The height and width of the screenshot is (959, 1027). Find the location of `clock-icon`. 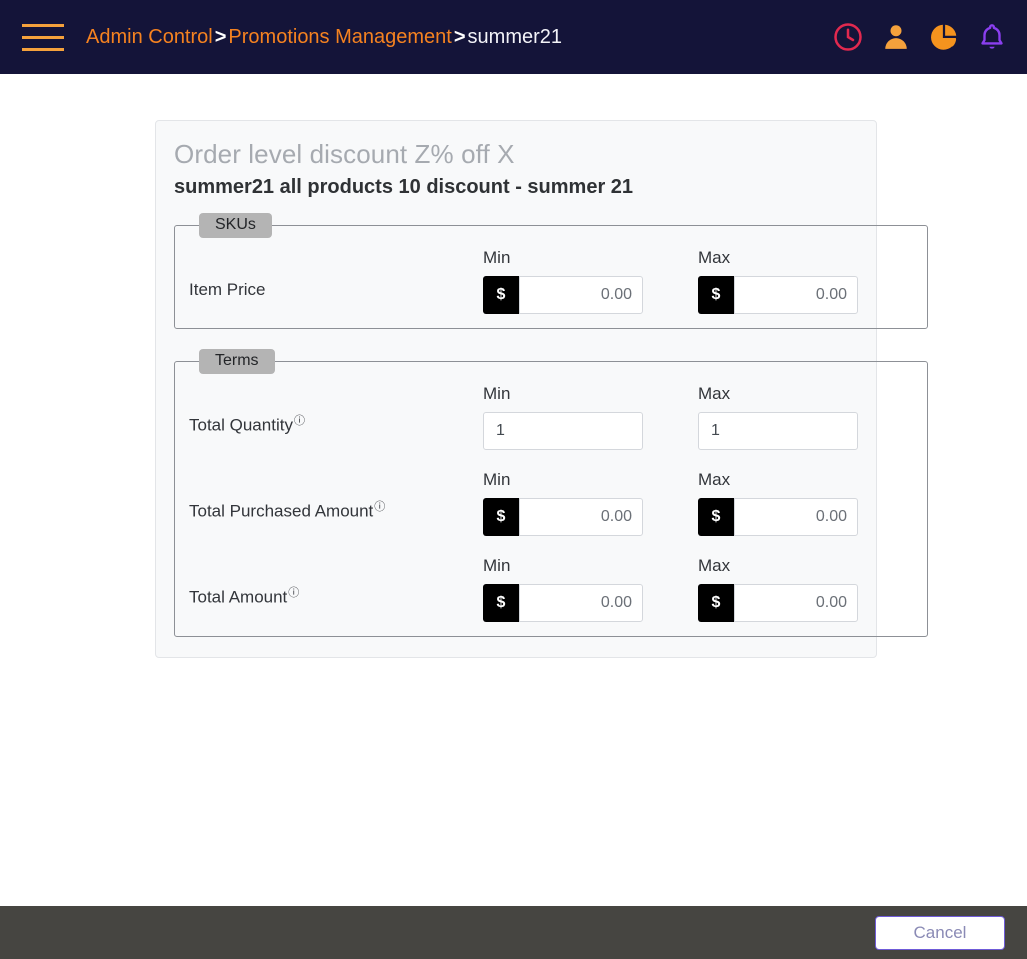

clock-icon is located at coordinates (848, 37).